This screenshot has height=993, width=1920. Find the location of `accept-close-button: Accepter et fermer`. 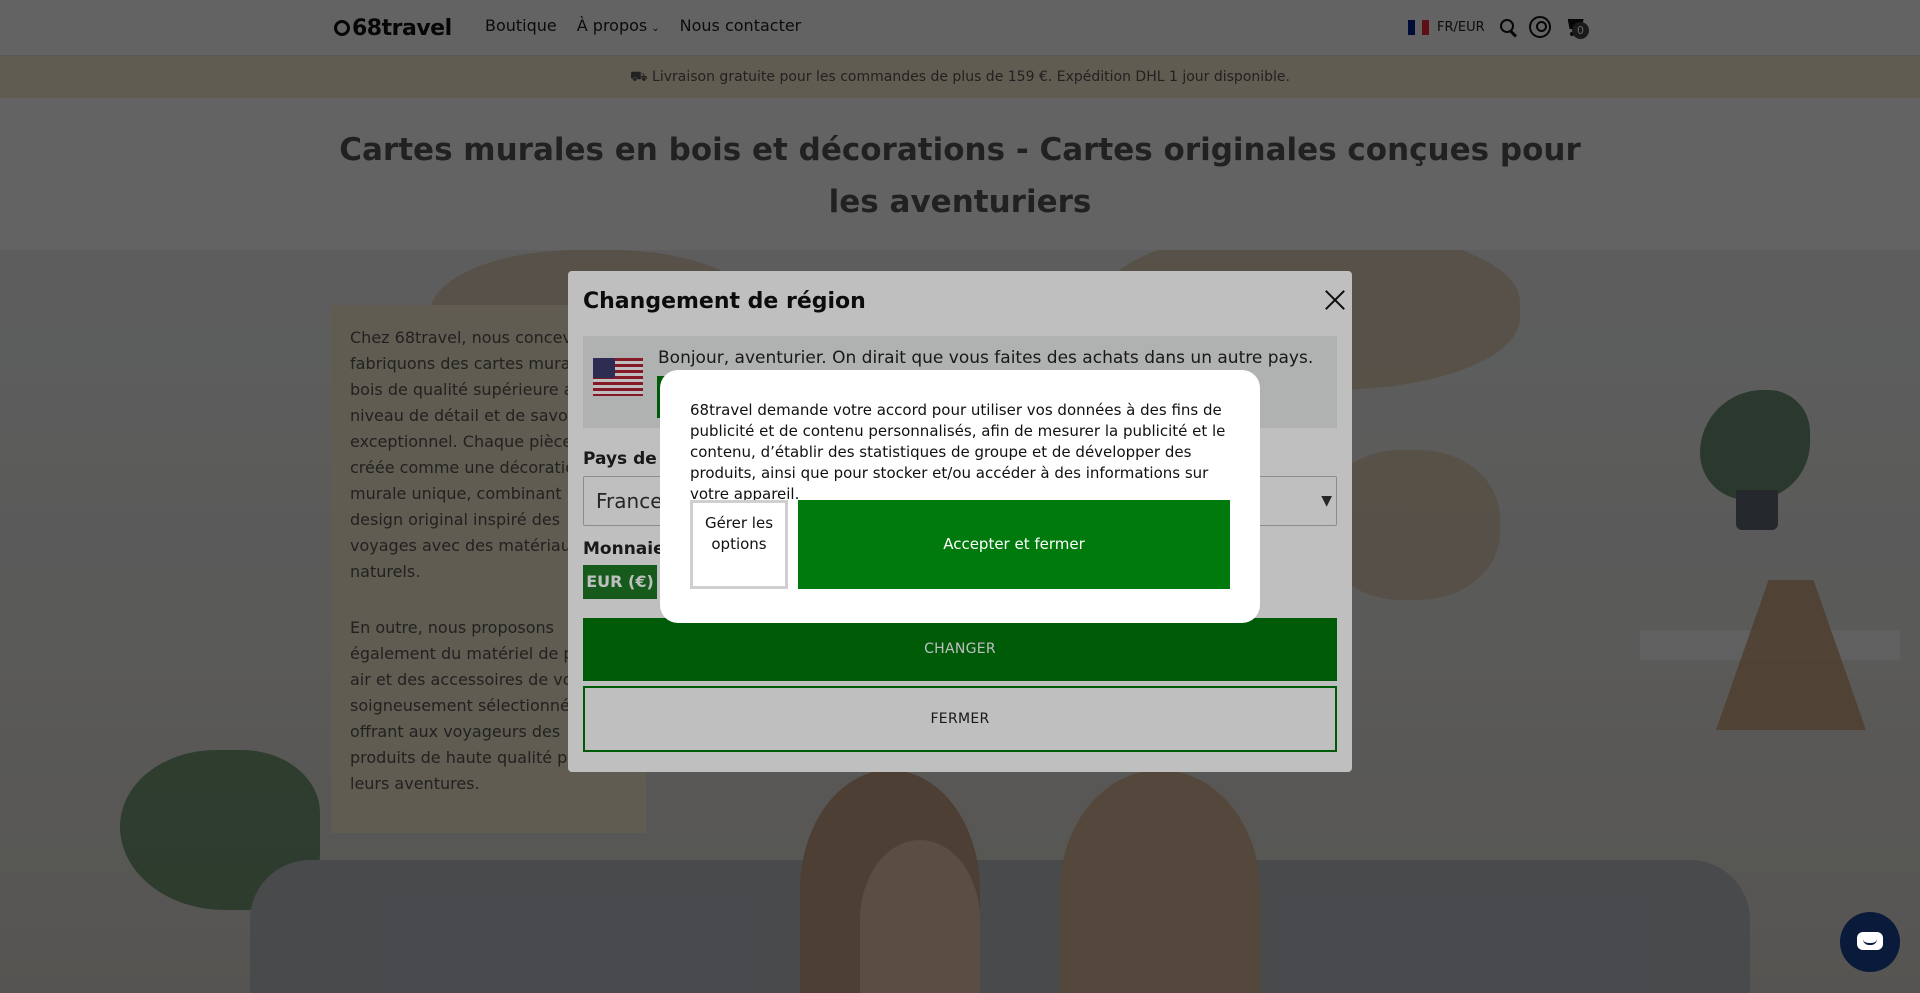

accept-close-button: Accepter et fermer is located at coordinates (1014, 544).